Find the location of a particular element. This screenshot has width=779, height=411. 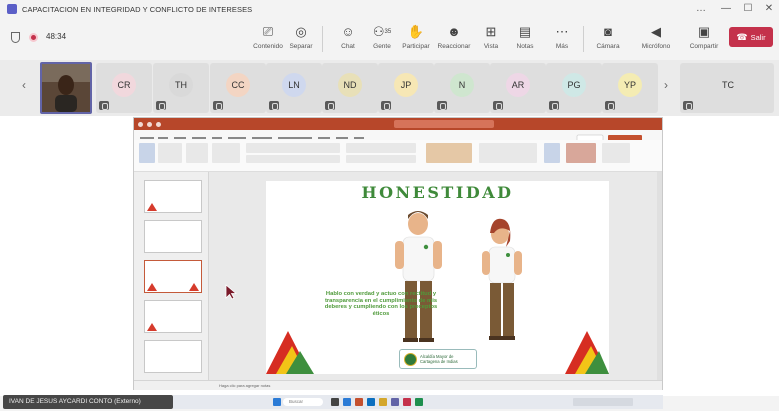

chat-button: ☺ Chat is located at coordinates (348, 40).